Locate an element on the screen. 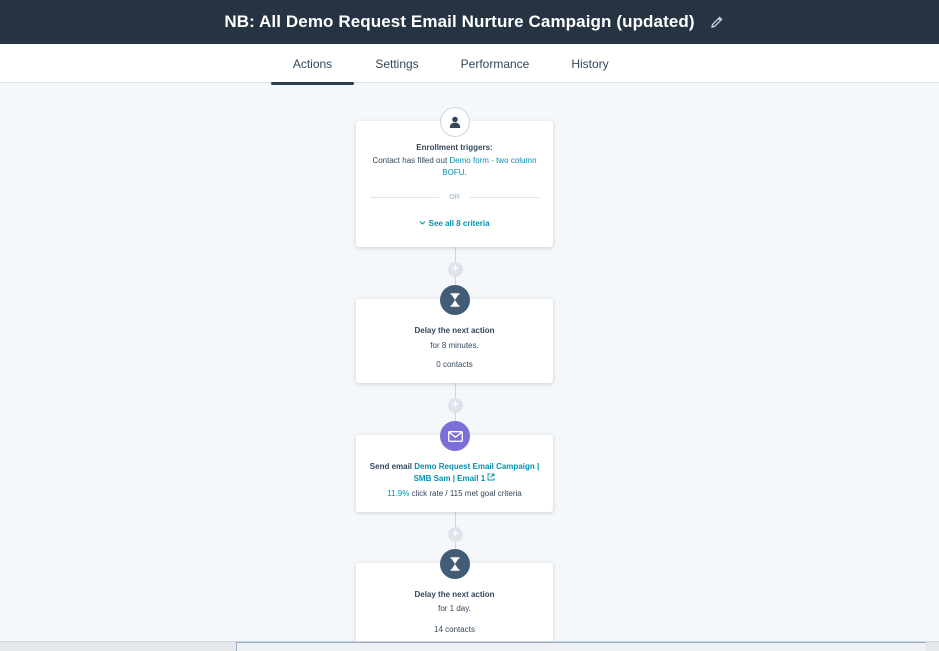  tab-performance: Performance is located at coordinates (495, 63).